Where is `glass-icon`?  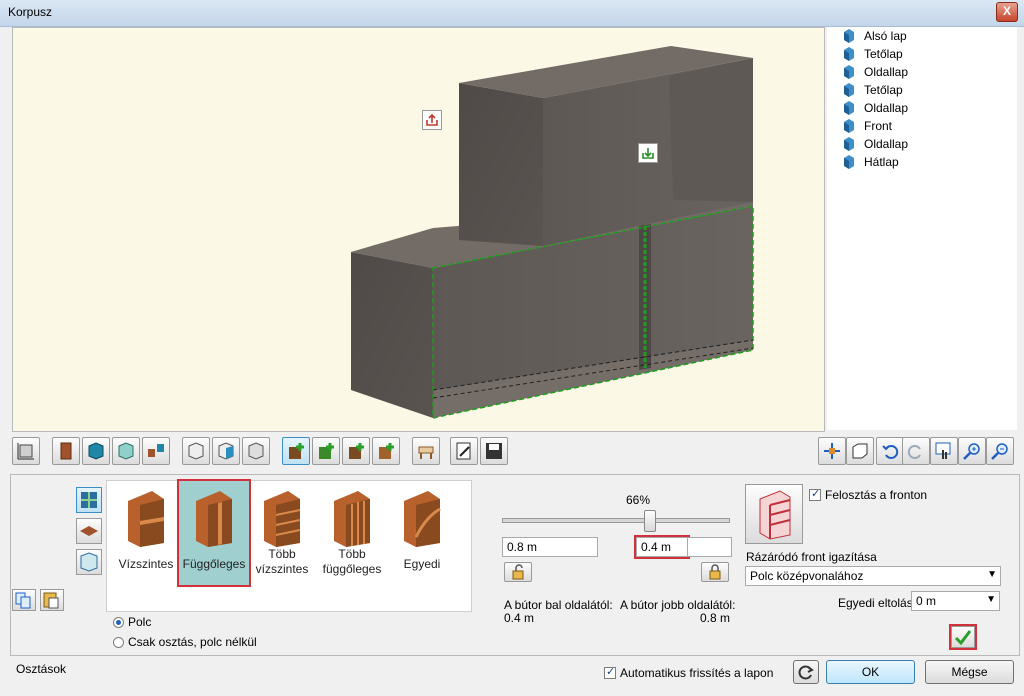
glass-icon is located at coordinates (89, 562).